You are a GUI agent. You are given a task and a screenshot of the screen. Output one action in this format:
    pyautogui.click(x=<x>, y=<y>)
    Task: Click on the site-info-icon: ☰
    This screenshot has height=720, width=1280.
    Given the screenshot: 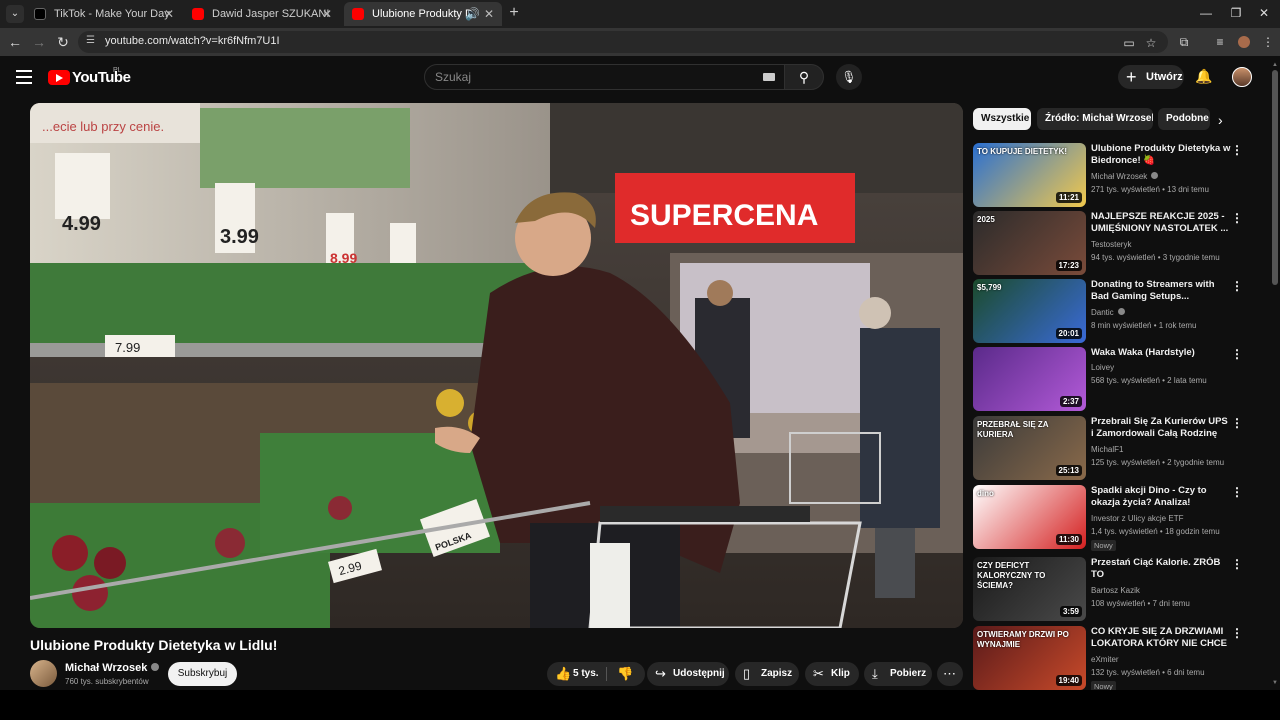 What is the action you would take?
    pyautogui.click(x=92, y=42)
    